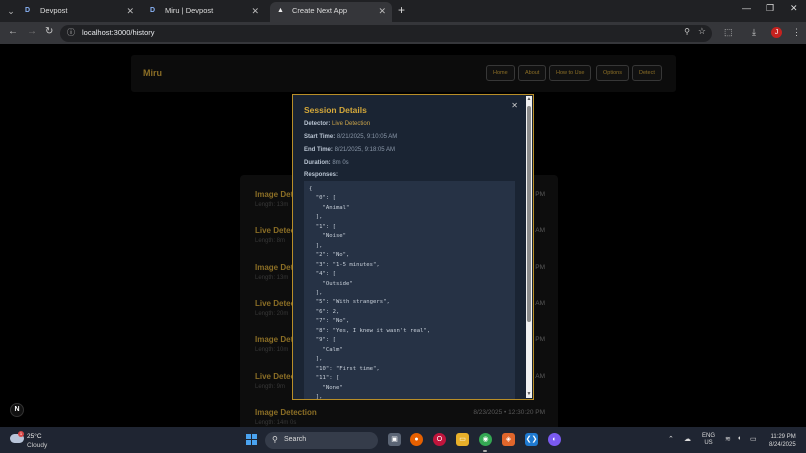 This screenshot has width=806, height=453. Describe the element at coordinates (462, 439) in the screenshot. I see `file-explorer-icon: ▭` at that location.